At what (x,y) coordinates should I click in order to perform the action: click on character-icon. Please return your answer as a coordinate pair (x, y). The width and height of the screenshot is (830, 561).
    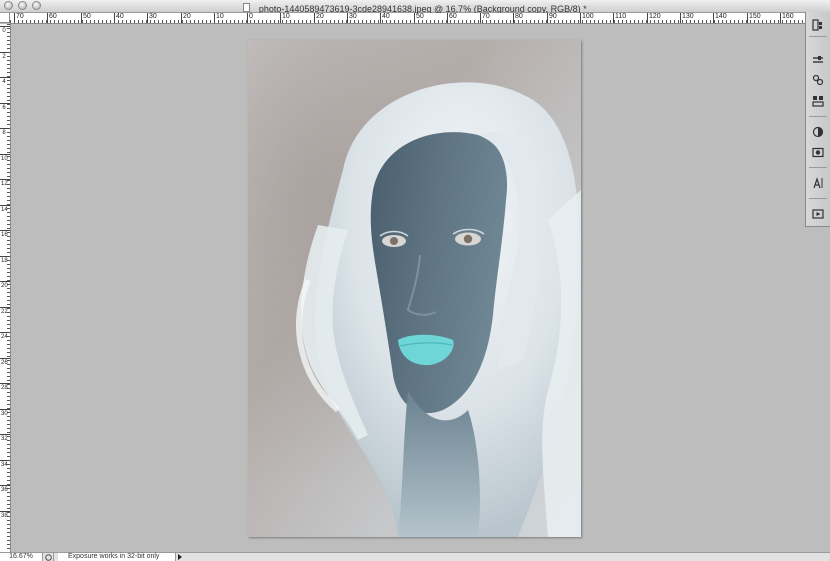
    Looking at the image, I should click on (818, 183).